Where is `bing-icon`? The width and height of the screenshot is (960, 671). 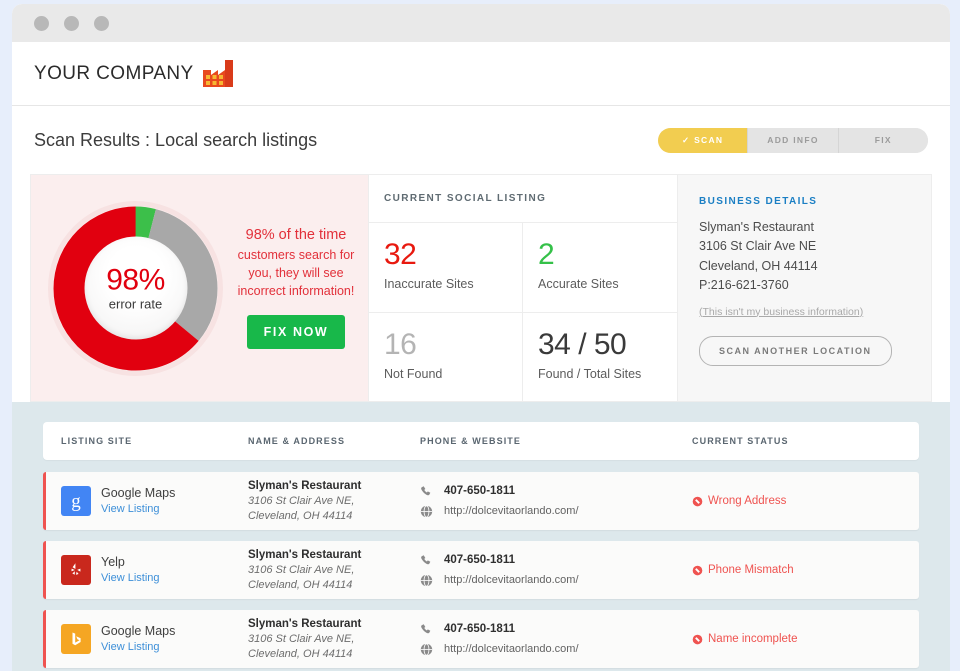 bing-icon is located at coordinates (76, 639).